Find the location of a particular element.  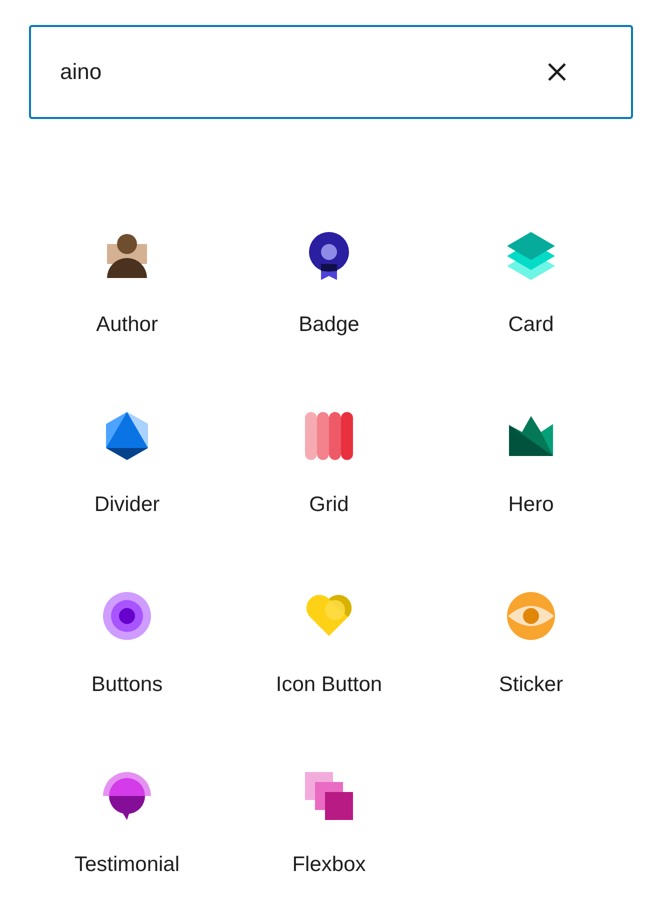

target-icon is located at coordinates (127, 616).